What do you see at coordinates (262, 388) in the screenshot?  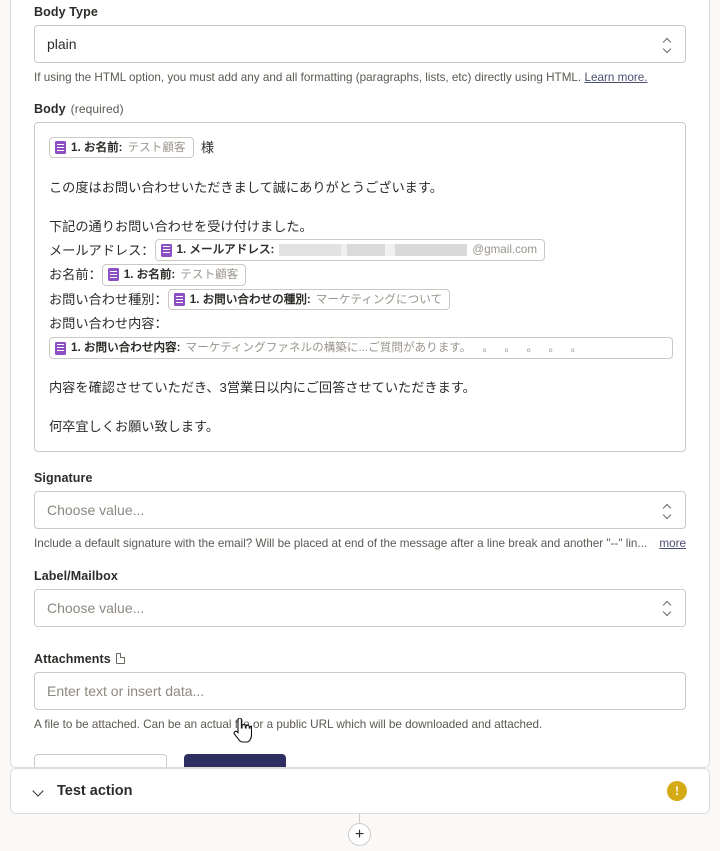 I see `body-line: 内容を確認させていただき、3営業日以内にご回答させていただきます。` at bounding box center [262, 388].